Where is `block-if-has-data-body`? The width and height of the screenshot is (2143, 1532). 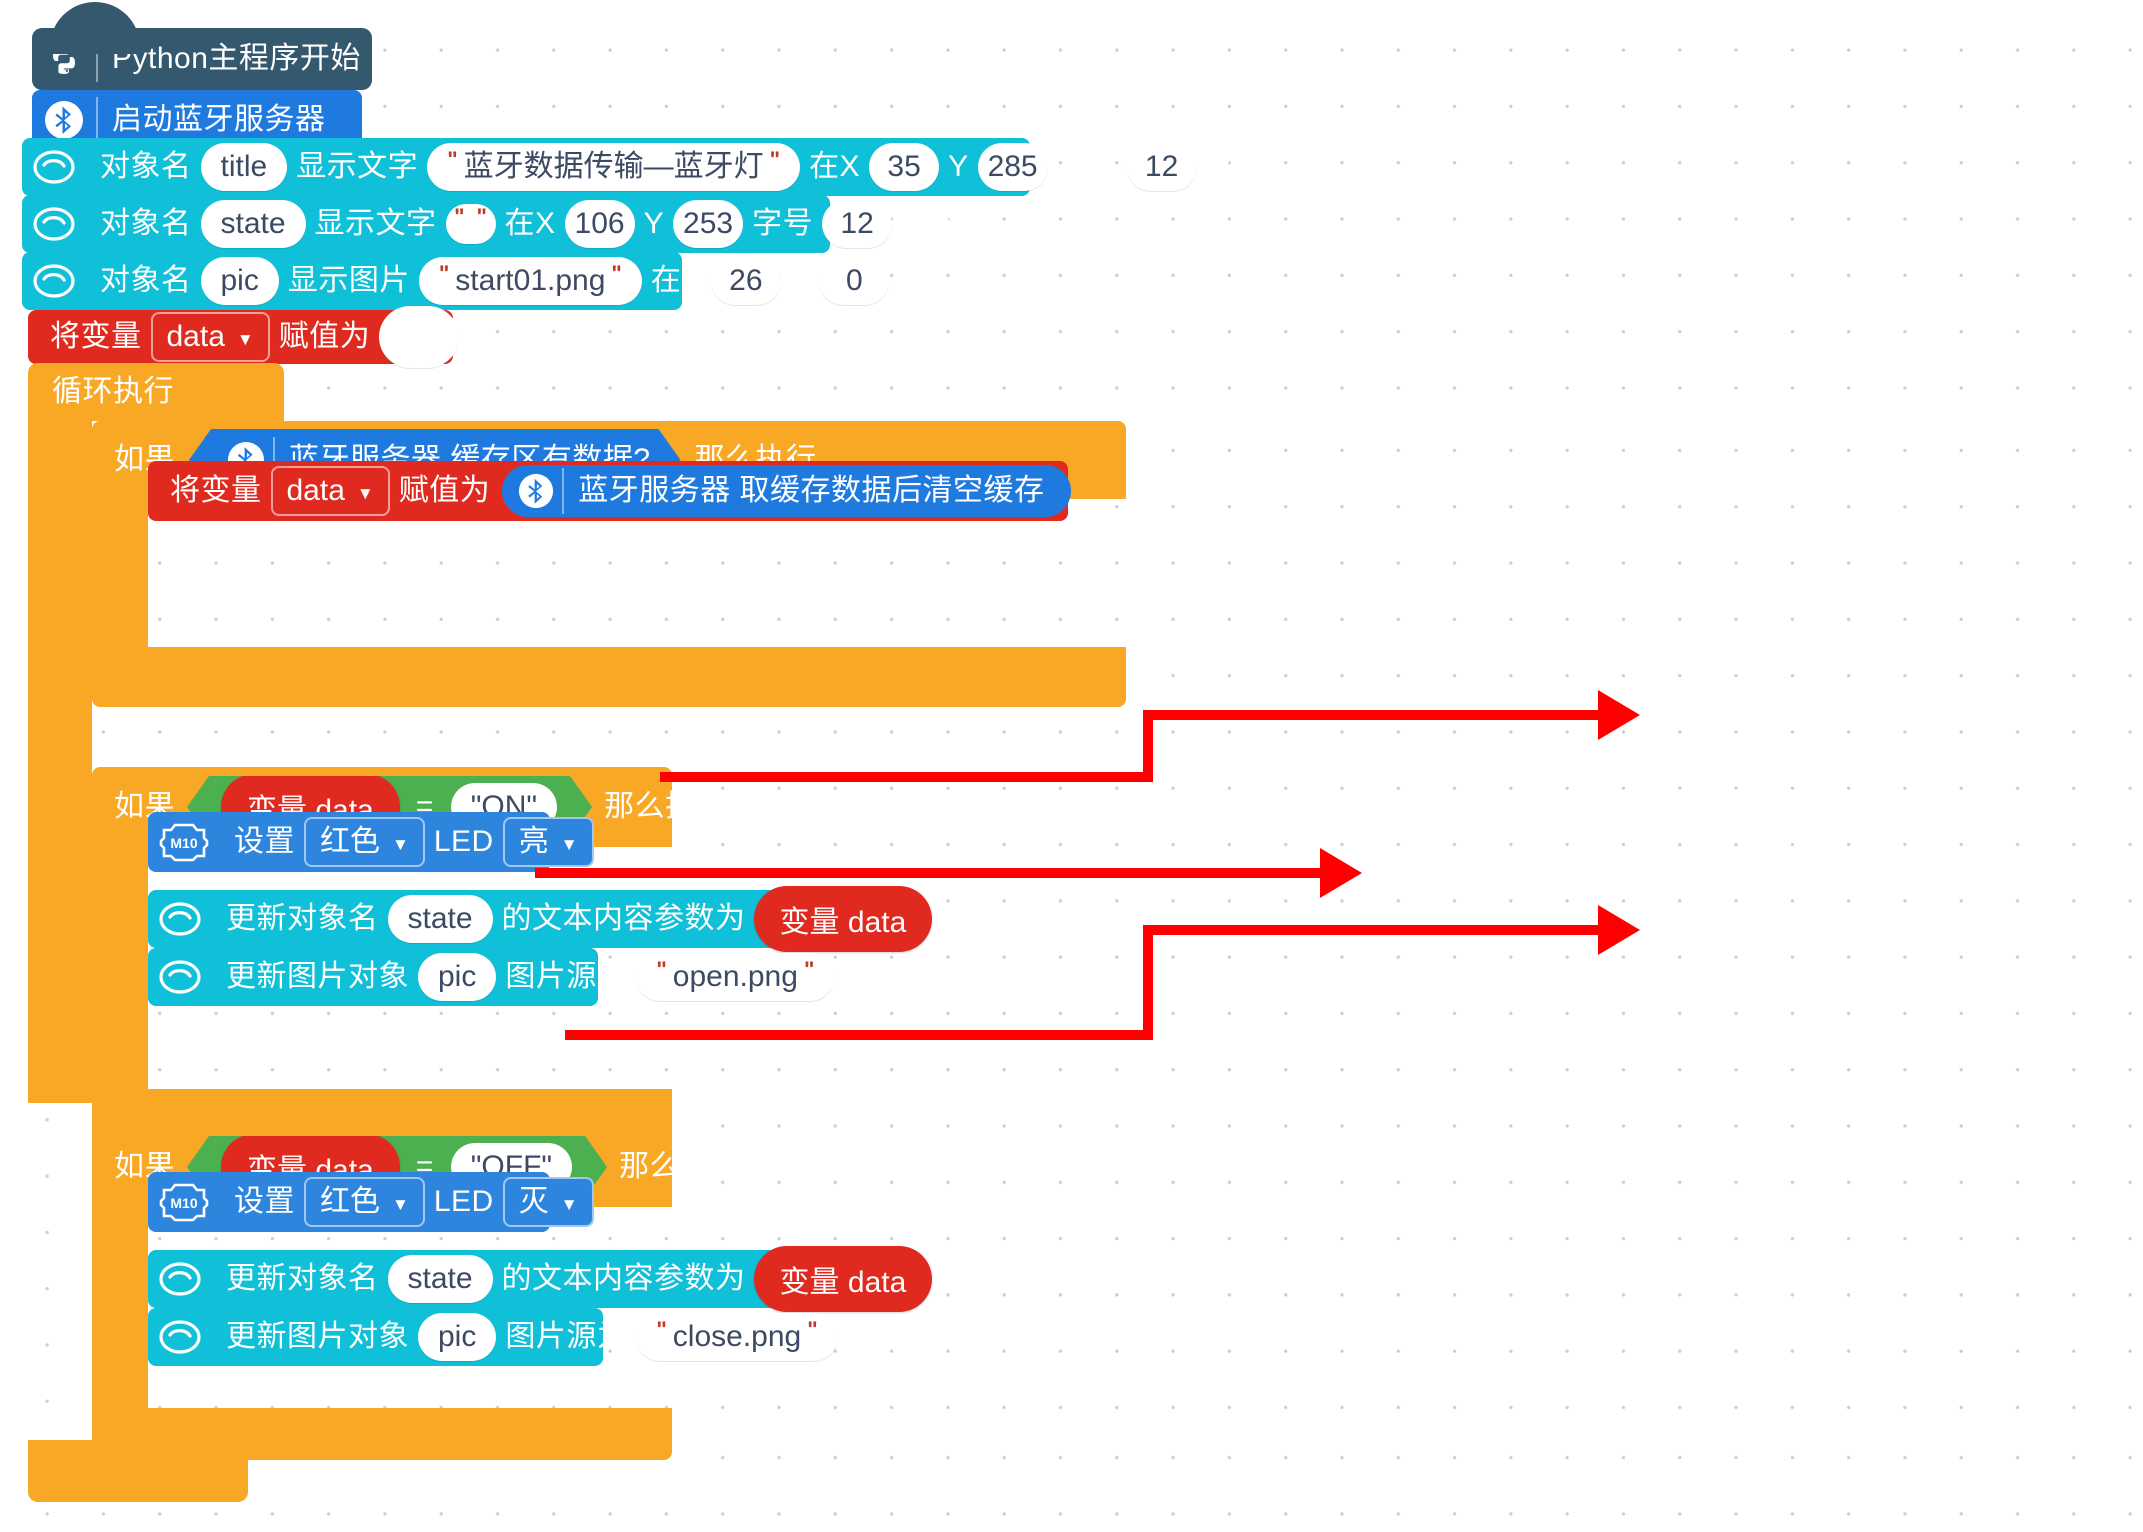 block-if-has-data-body is located at coordinates (120, 573).